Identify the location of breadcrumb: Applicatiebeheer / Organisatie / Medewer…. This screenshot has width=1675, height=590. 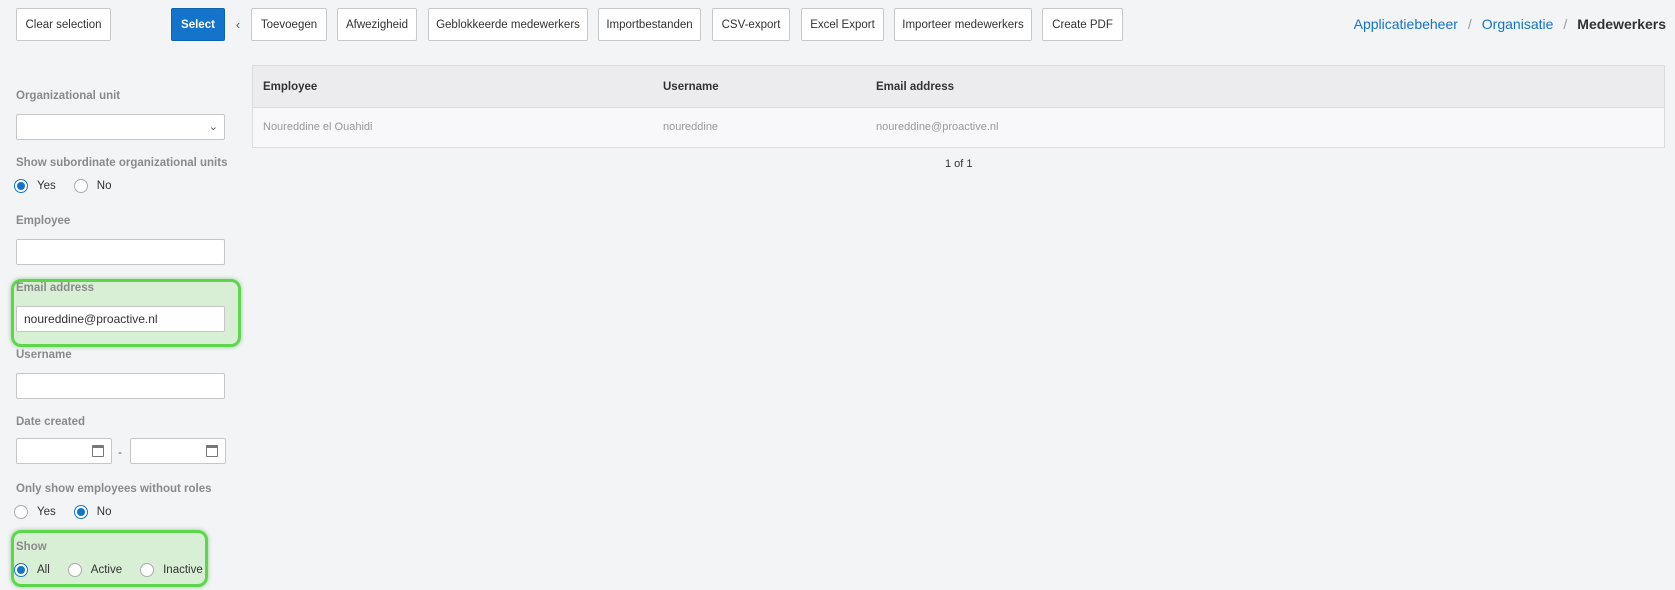
(1510, 24).